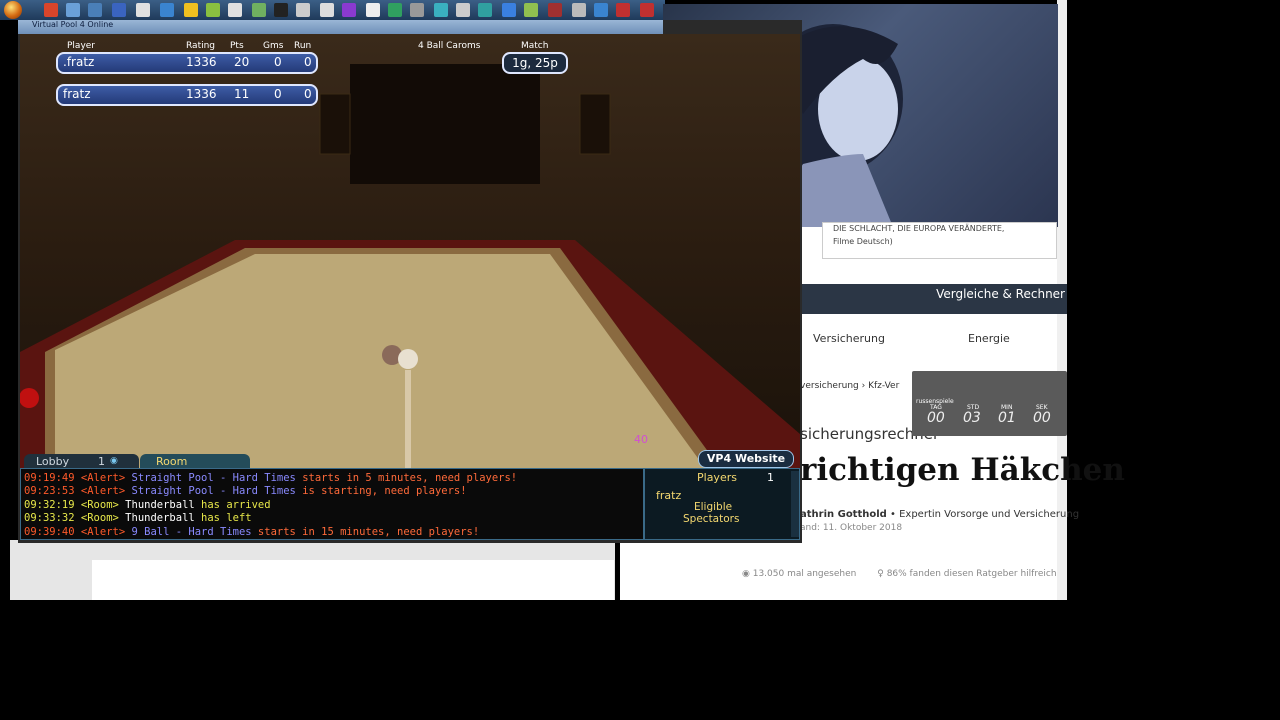  I want to click on chat-message: starts in 5 minutes, need players!, so click(406, 478).